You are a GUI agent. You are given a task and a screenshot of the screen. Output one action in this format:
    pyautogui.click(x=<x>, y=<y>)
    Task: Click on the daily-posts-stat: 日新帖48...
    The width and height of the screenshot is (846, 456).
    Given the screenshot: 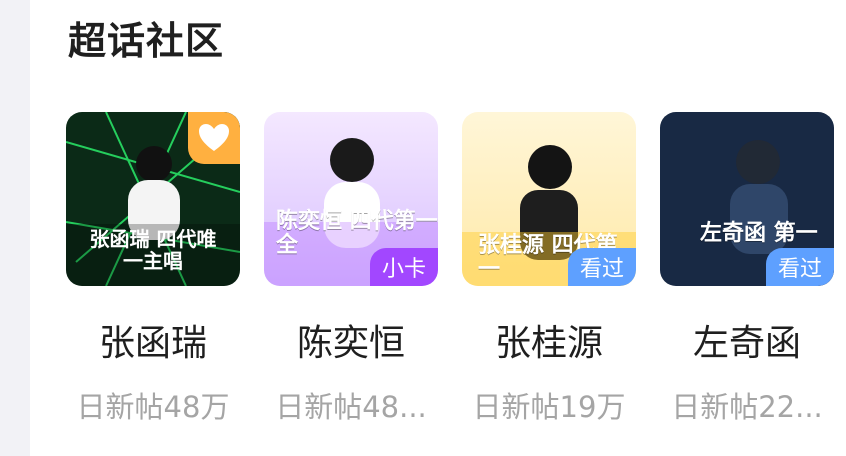 What is the action you would take?
    pyautogui.click(x=351, y=407)
    